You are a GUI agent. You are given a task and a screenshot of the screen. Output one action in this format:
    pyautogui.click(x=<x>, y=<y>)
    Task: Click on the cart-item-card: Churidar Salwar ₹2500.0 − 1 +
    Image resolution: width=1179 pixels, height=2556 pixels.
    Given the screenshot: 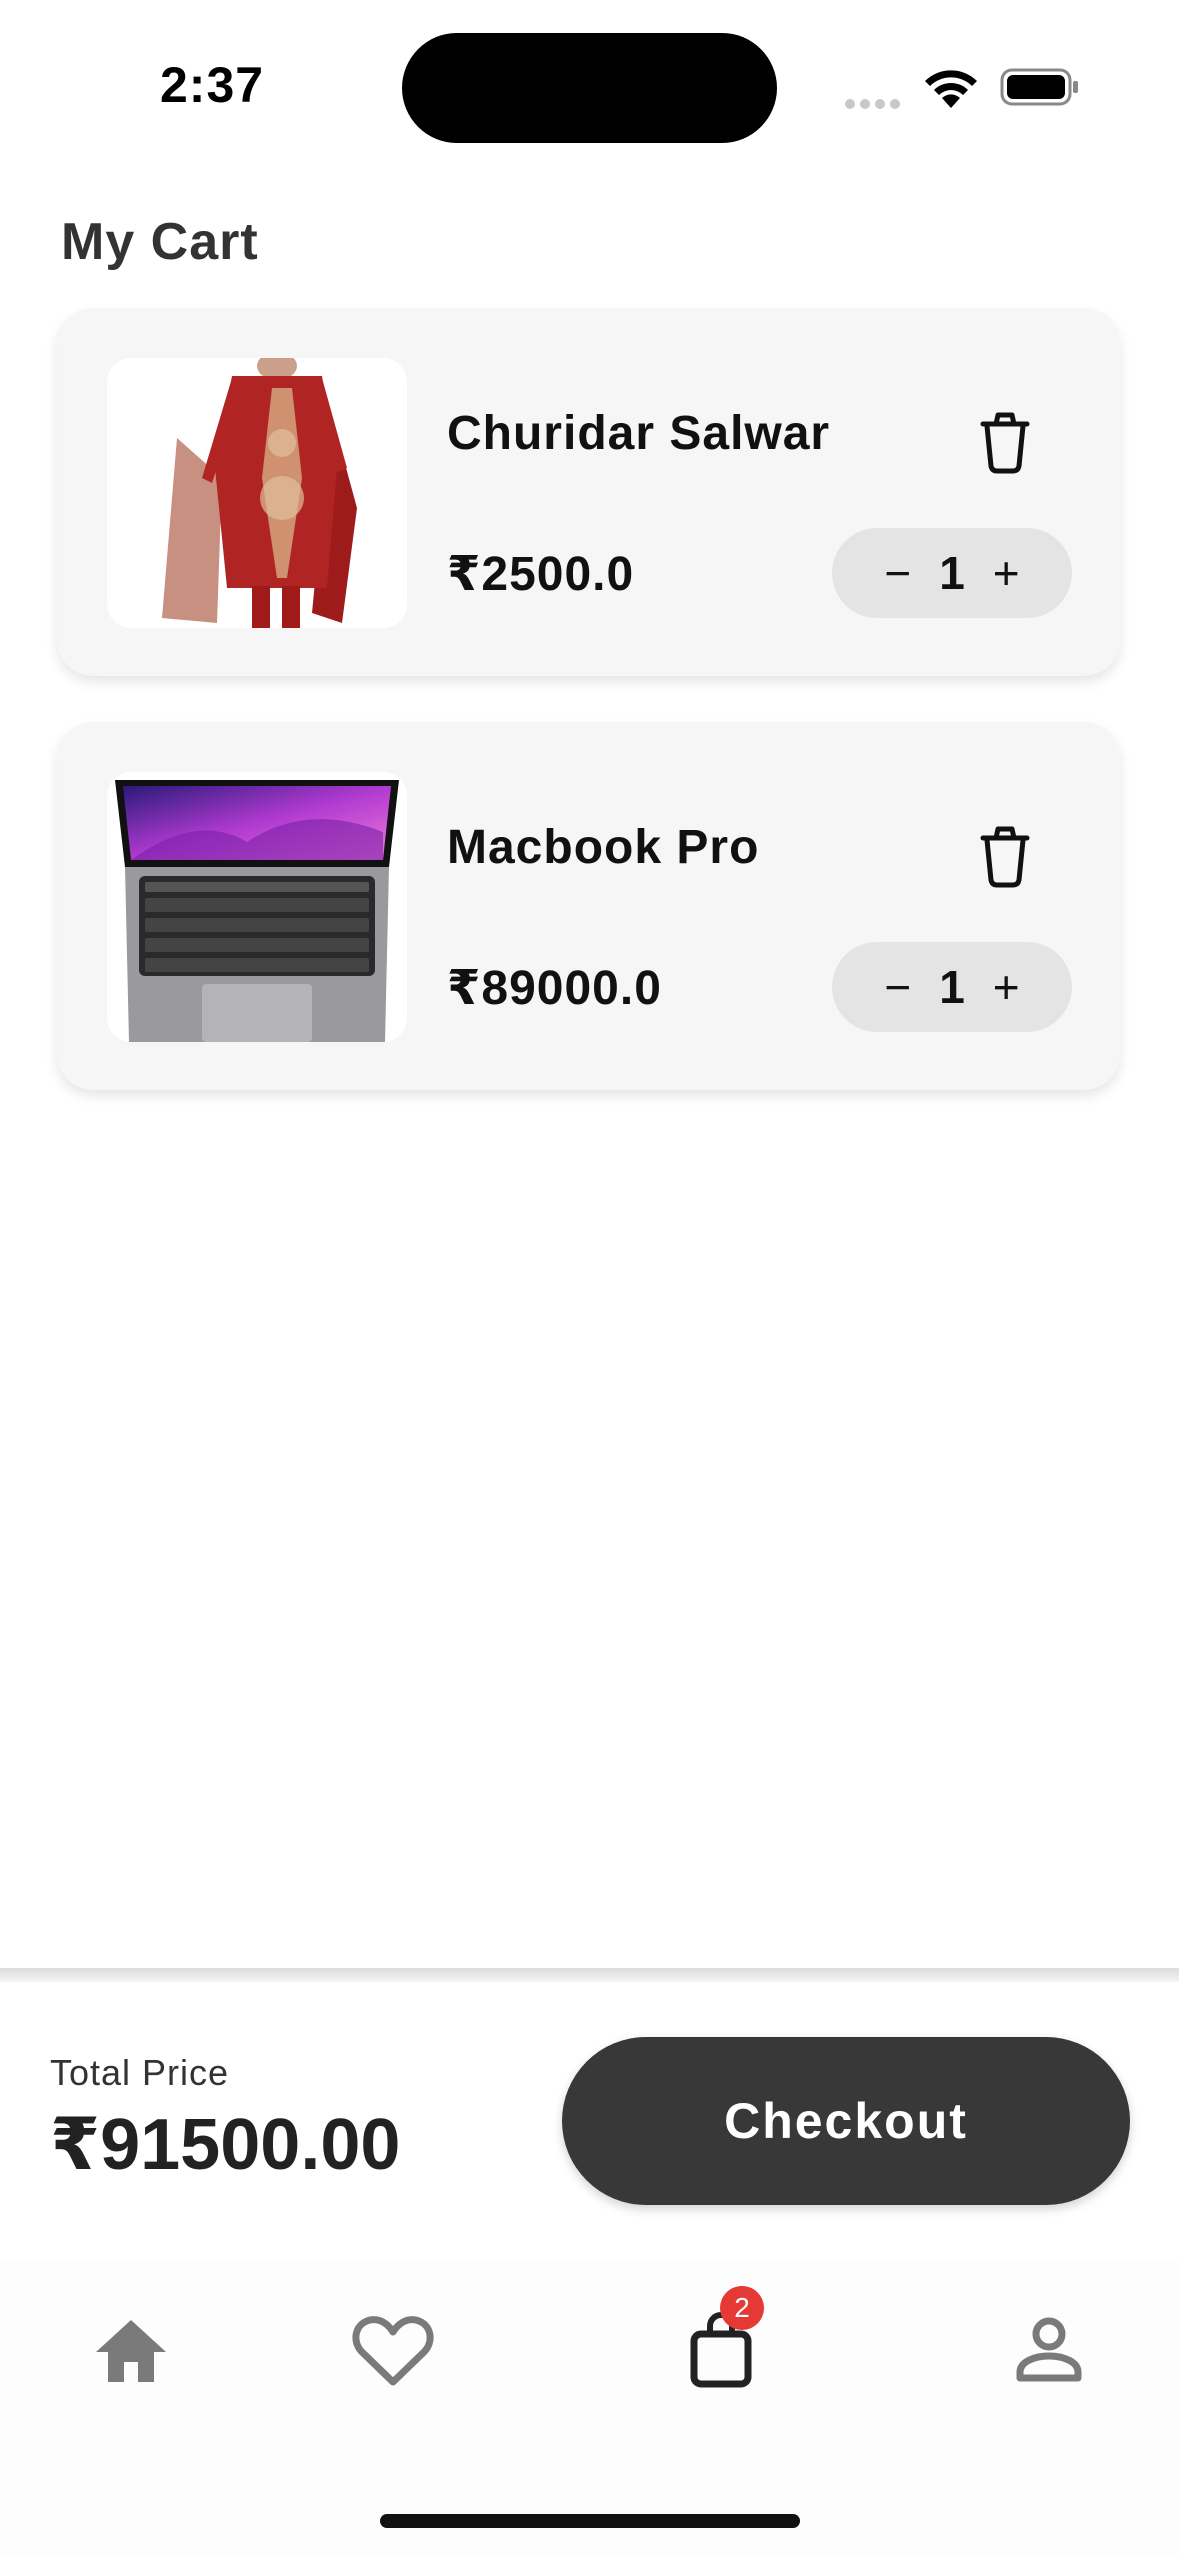 What is the action you would take?
    pyautogui.click(x=588, y=492)
    